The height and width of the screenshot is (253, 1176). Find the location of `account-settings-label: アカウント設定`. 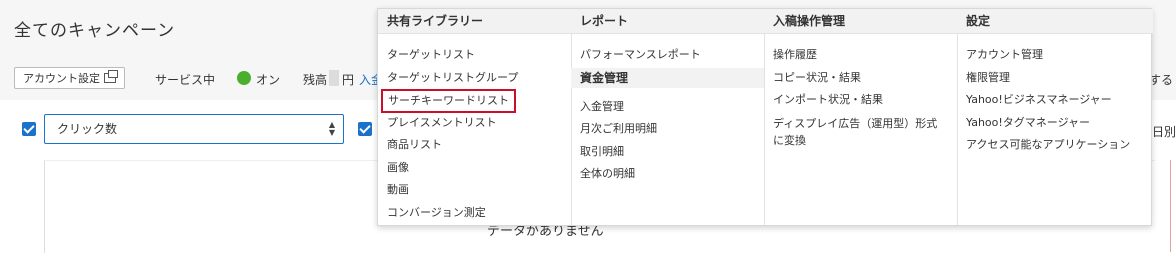

account-settings-label: アカウント設定 is located at coordinates (61, 78).